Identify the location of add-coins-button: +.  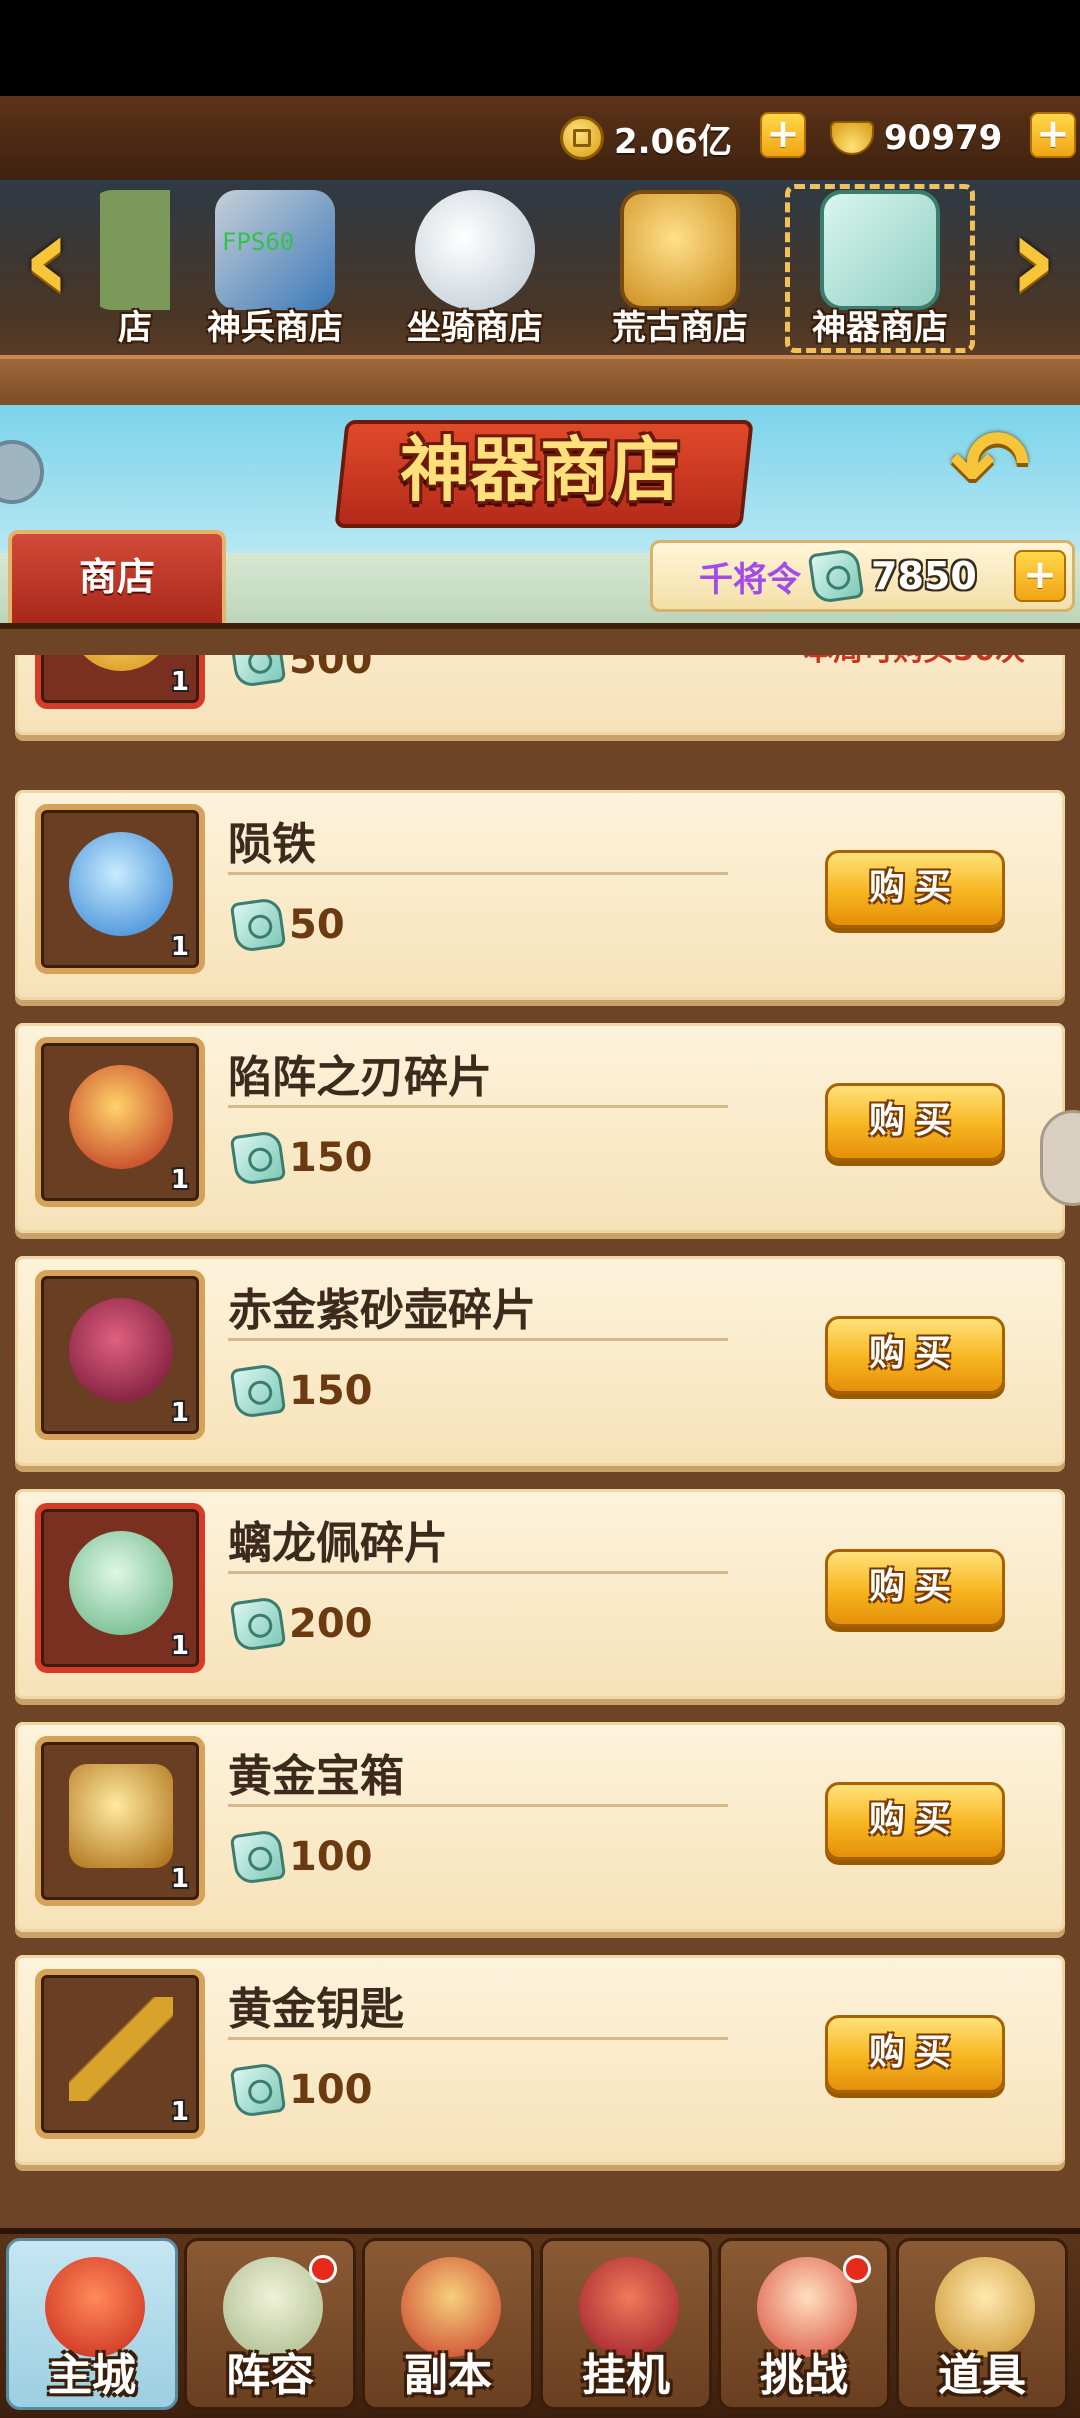
(783, 135).